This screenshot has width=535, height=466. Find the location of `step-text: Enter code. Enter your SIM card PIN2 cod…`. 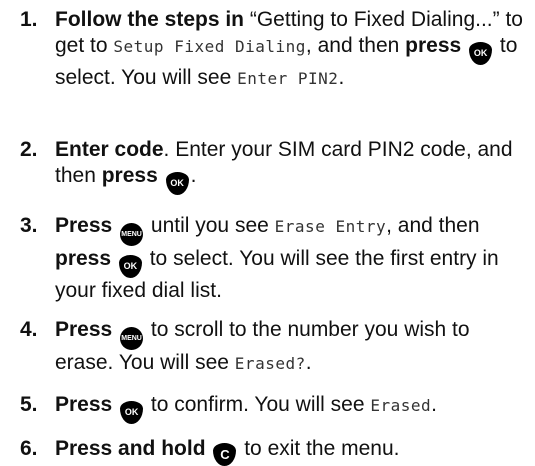

step-text: Enter code. Enter your SIM card PIN2 cod… is located at coordinates (292, 166).